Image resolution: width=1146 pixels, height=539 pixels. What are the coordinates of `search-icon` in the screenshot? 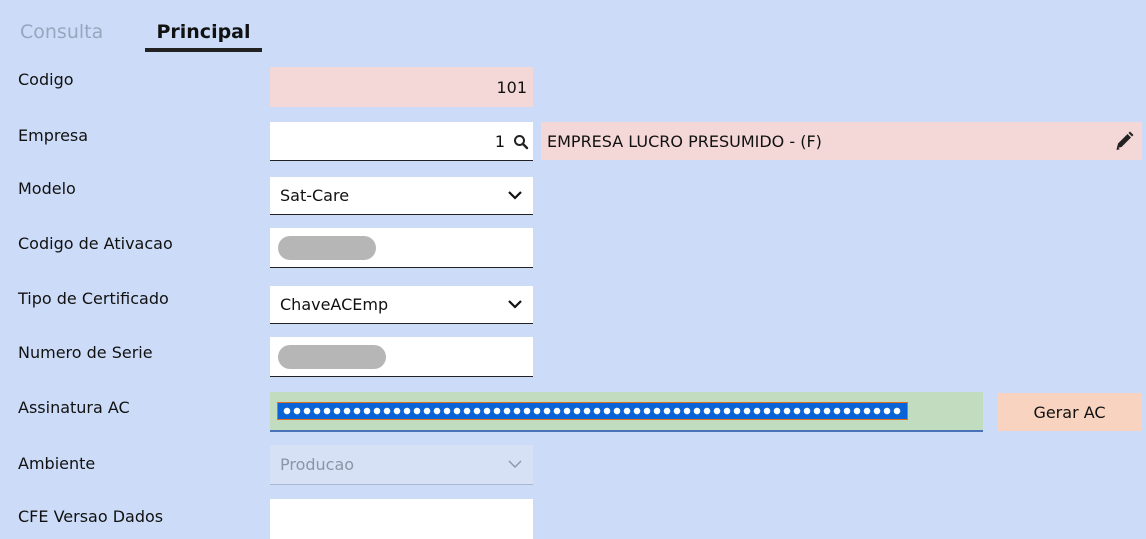 It's located at (521, 142).